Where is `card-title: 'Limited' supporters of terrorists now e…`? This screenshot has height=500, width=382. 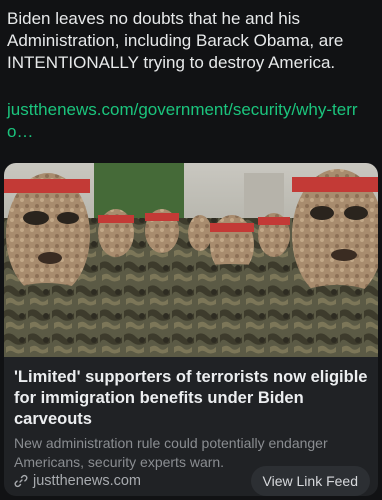 card-title: 'Limited' supporters of terrorists now e… is located at coordinates (192, 398).